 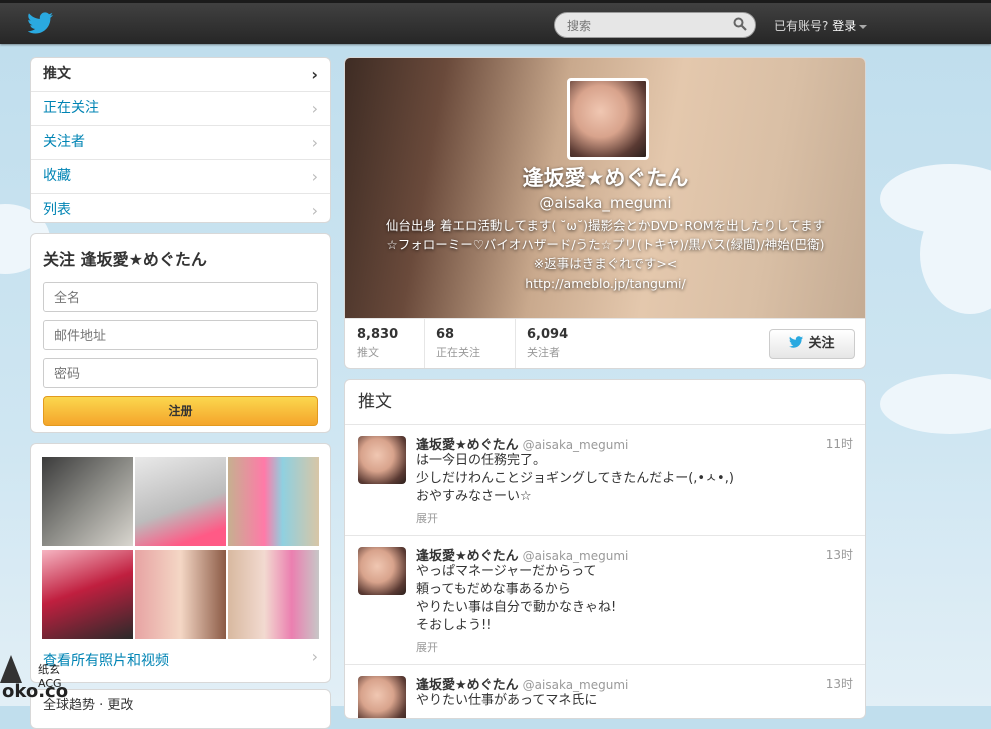 I want to click on stat-followers: 6,094 关注者, so click(x=547, y=343).